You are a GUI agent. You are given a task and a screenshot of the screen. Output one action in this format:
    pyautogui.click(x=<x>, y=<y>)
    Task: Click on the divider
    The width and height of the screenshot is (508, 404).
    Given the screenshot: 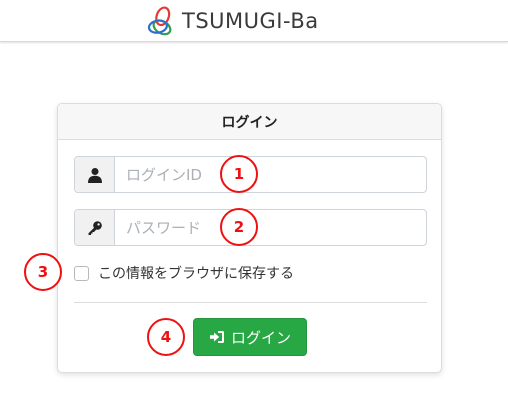 What is the action you would take?
    pyautogui.click(x=250, y=302)
    